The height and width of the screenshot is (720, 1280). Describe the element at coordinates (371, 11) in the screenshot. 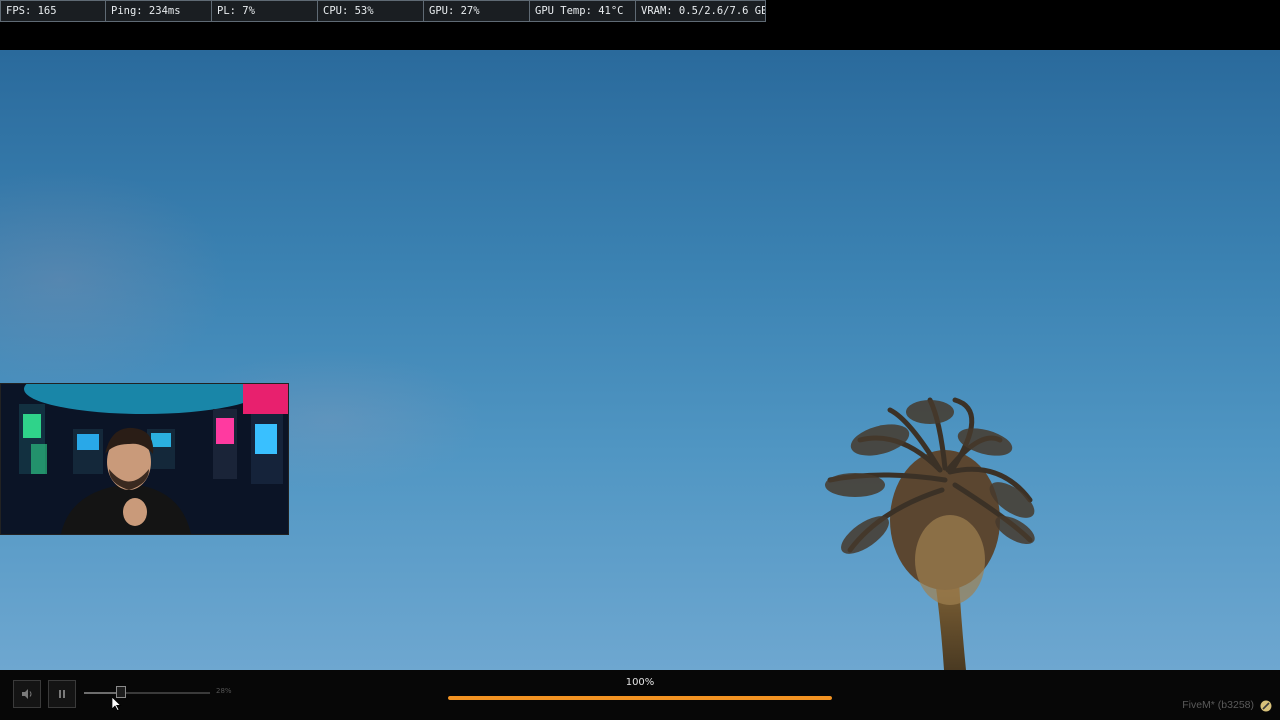

I see `stat-cpu: CPU: 53%` at that location.